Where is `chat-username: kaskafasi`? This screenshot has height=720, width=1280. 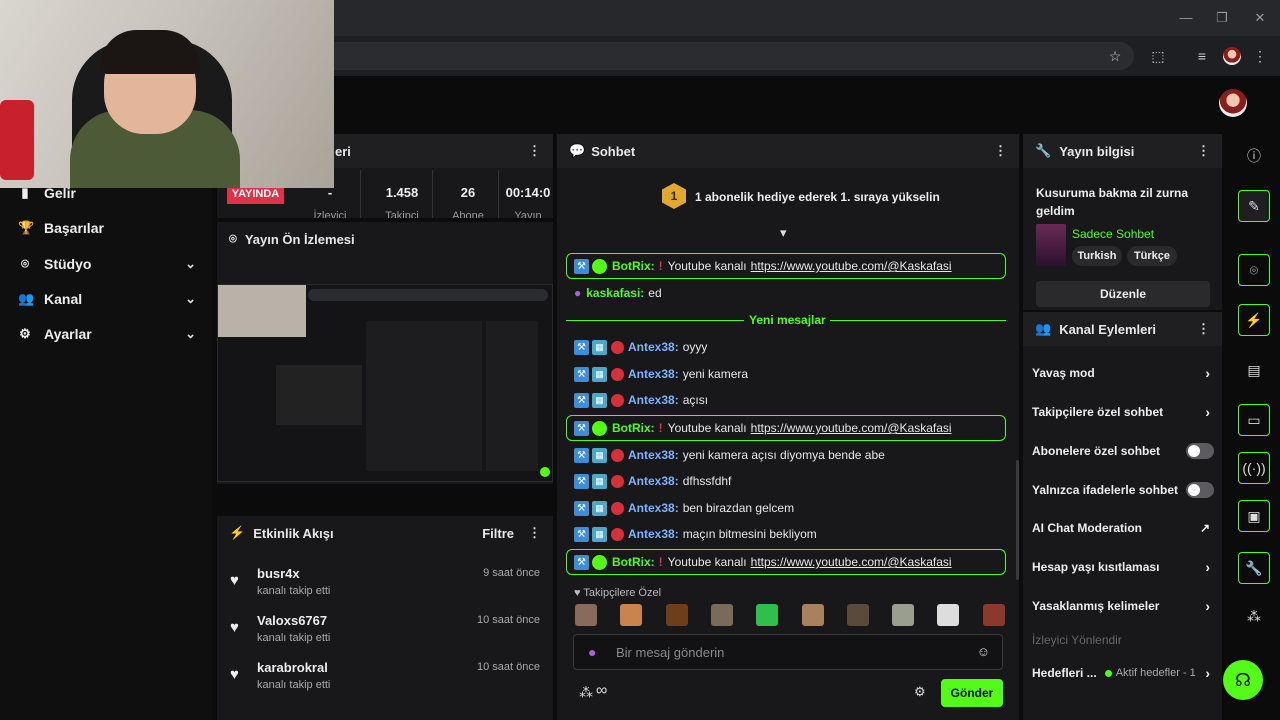
chat-username: kaskafasi is located at coordinates (613, 293).